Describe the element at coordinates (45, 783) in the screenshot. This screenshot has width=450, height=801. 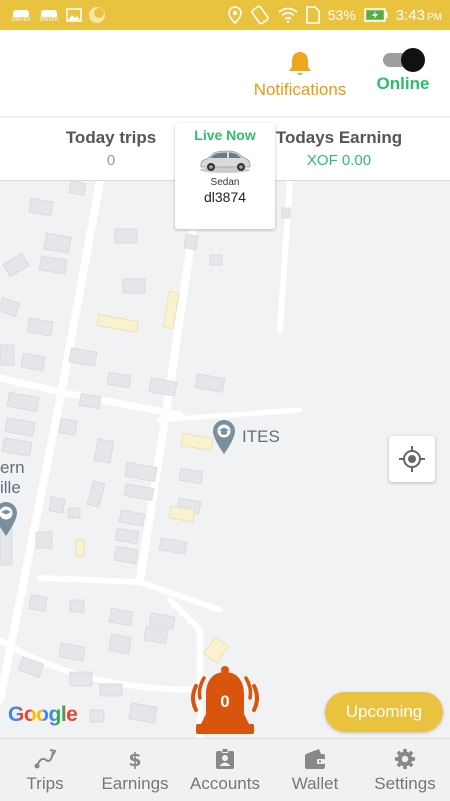
I see `nav-label: Trips` at that location.